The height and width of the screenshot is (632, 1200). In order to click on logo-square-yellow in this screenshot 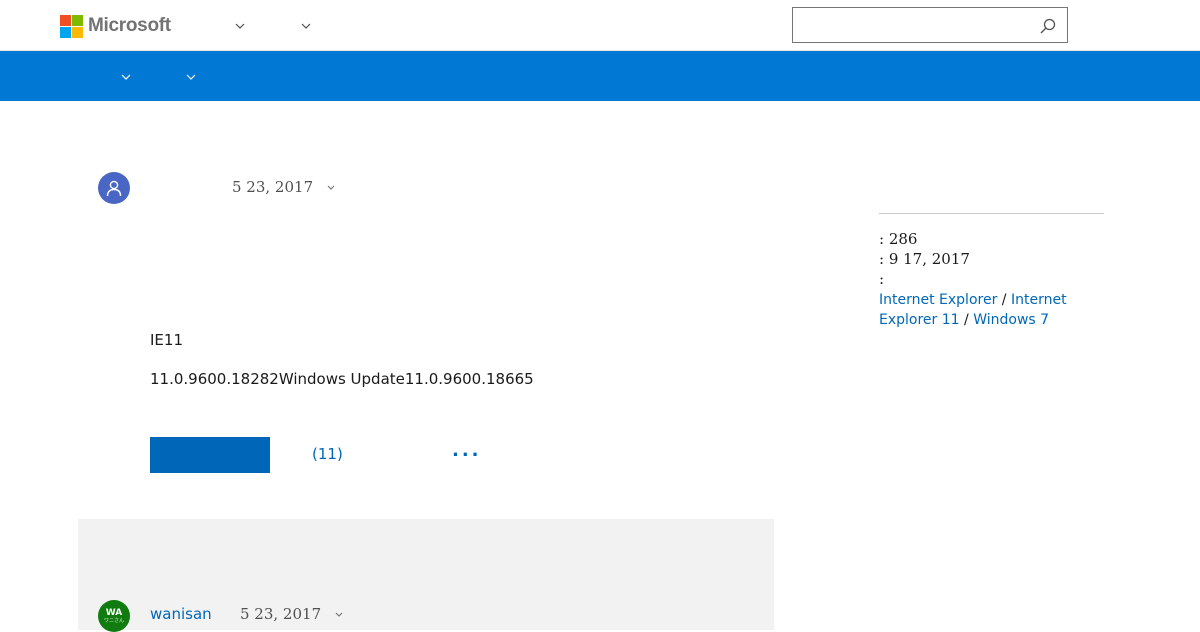, I will do `click(77, 32)`.